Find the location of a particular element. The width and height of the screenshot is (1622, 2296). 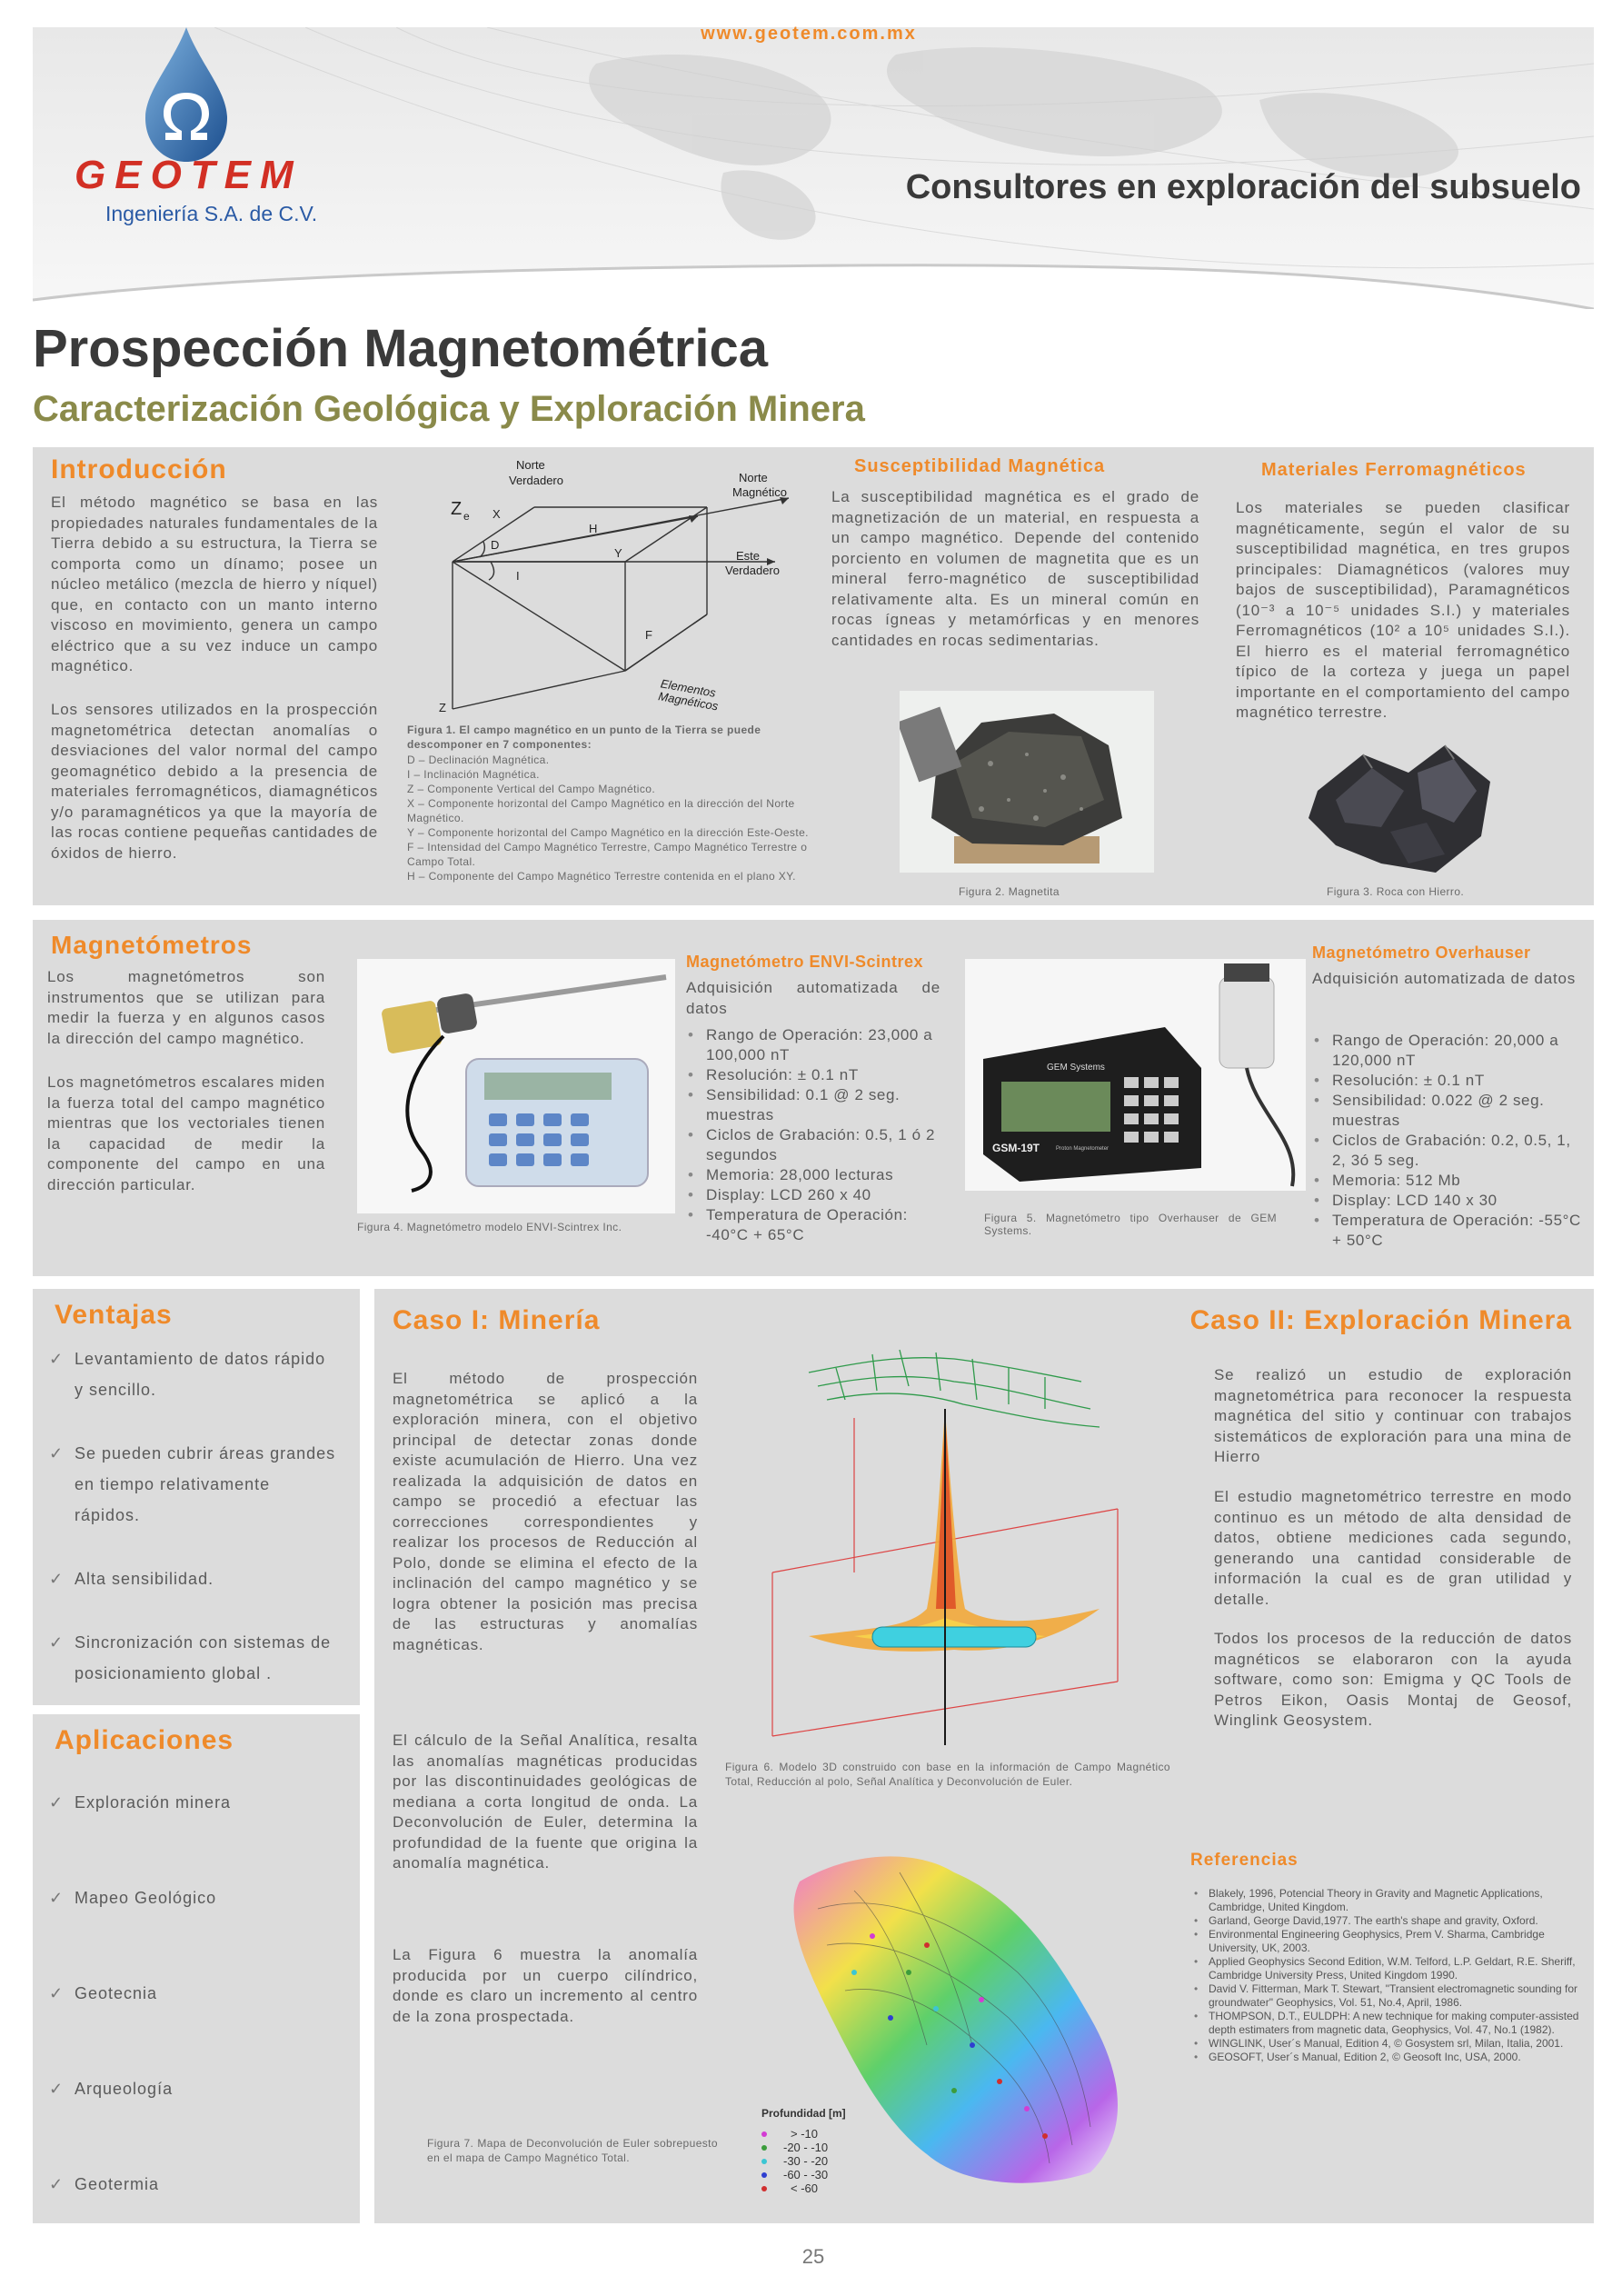

device-label: Proton Magnetometer is located at coordinates (1082, 1149).